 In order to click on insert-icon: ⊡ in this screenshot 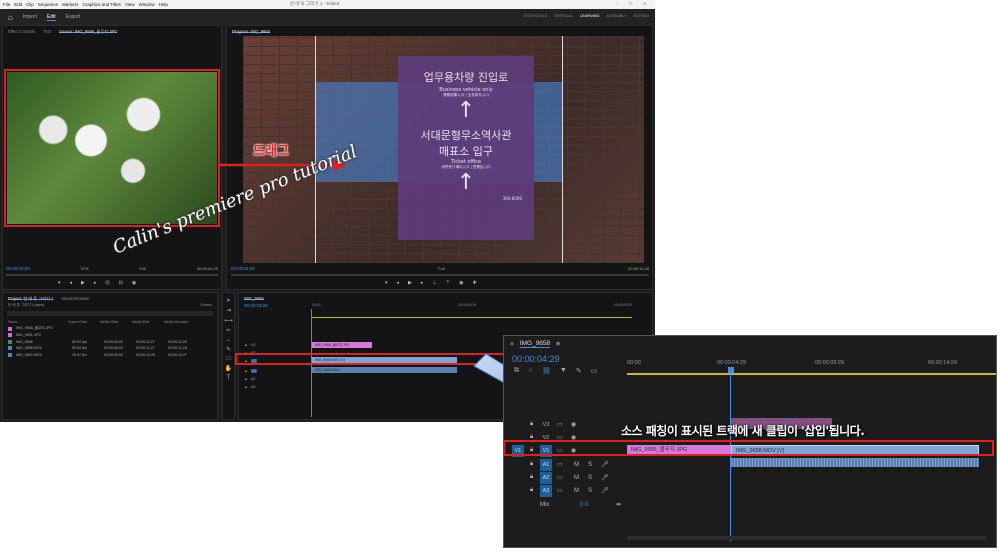, I will do `click(107, 283)`.